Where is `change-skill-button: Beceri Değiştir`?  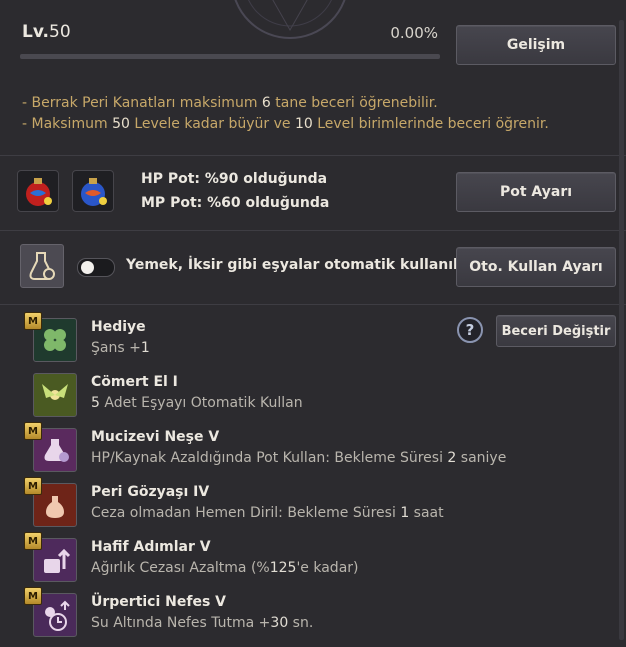 change-skill-button: Beceri Değiştir is located at coordinates (556, 331).